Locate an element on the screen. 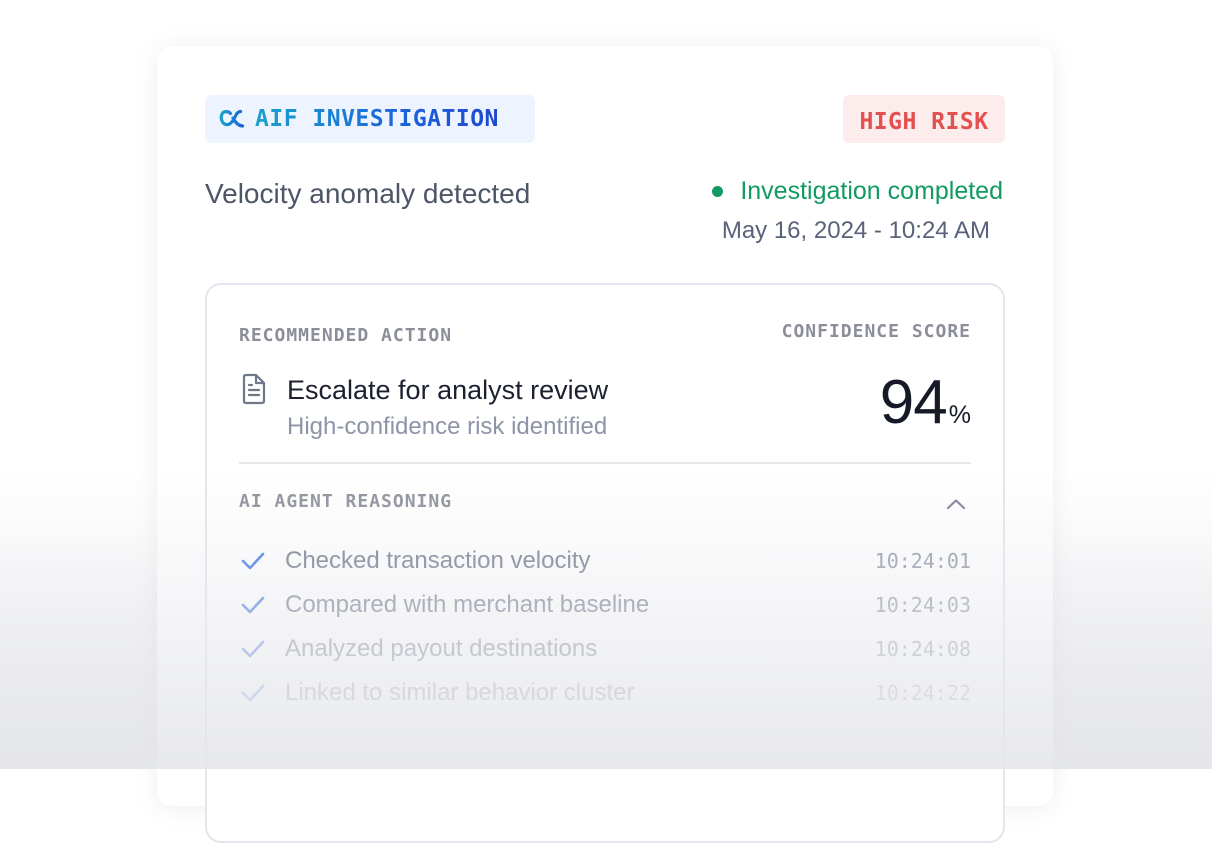  aif-investigation-tag: AIF INVESTIGATION is located at coordinates (370, 119).